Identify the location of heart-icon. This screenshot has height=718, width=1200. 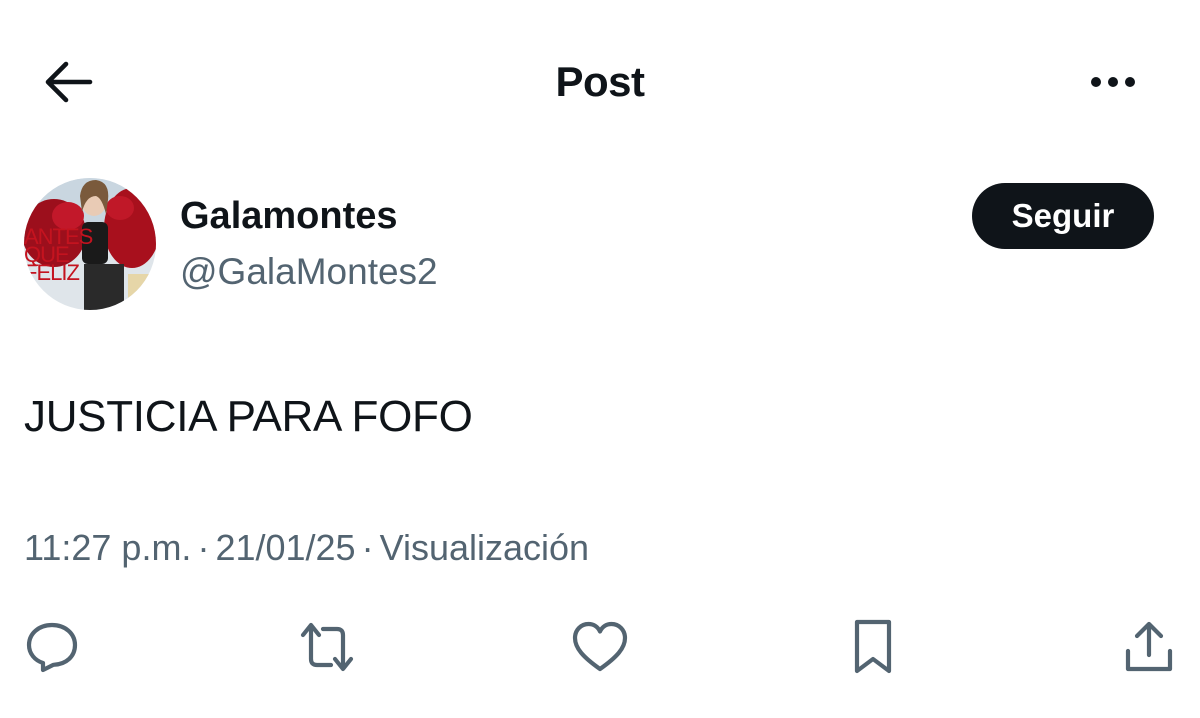
(600, 646).